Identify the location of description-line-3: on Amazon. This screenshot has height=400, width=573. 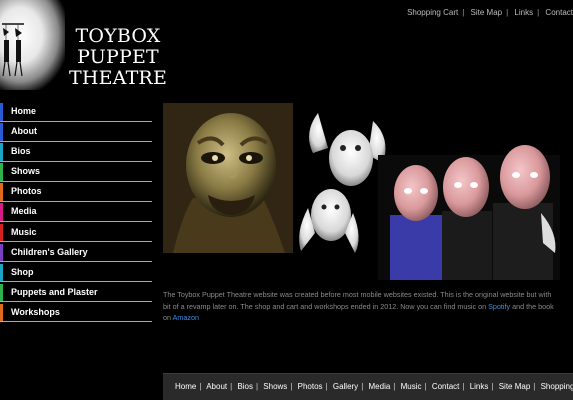
(368, 318).